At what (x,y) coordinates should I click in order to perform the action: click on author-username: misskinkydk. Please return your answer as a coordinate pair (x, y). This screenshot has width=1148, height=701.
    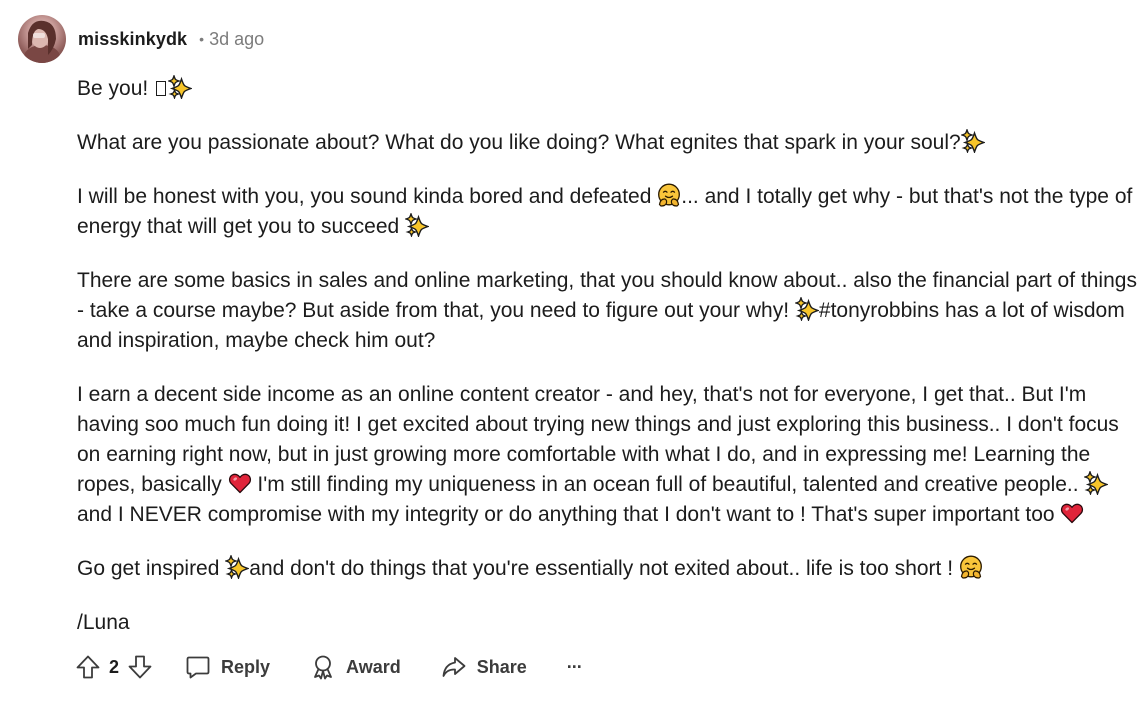
    Looking at the image, I should click on (132, 39).